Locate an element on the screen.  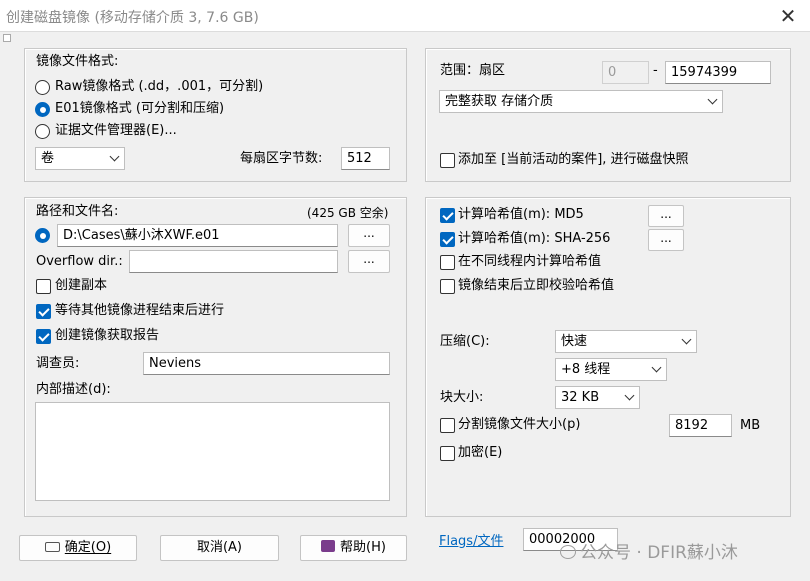
help-button: 帮助(H) is located at coordinates (353, 548).